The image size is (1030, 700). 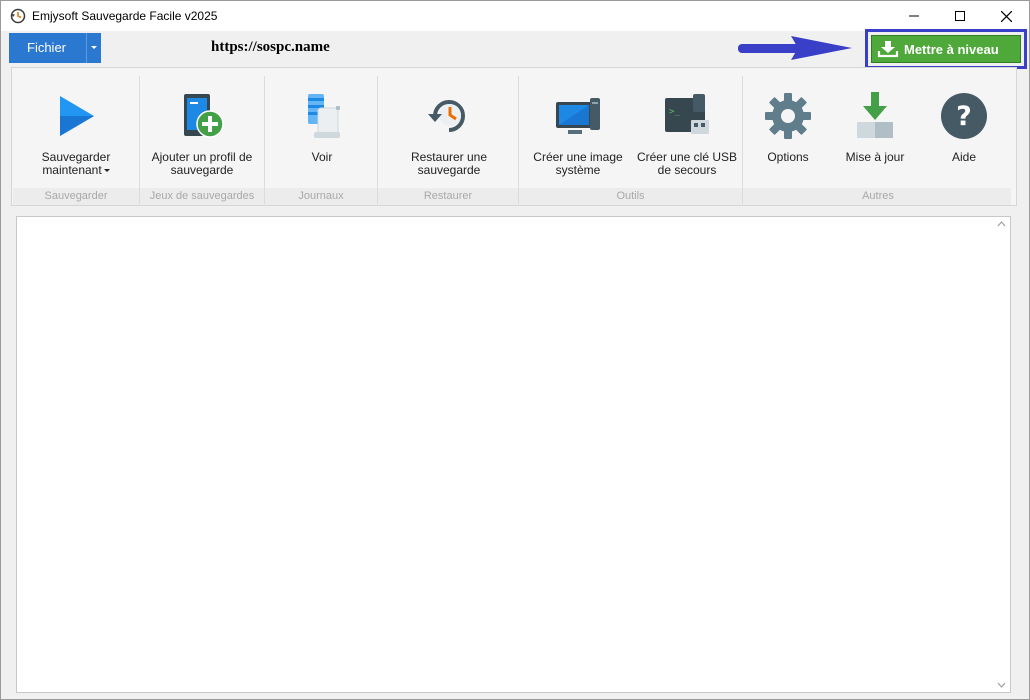 I want to click on ribbon-view-logs-label: Voir, so click(x=322, y=157).